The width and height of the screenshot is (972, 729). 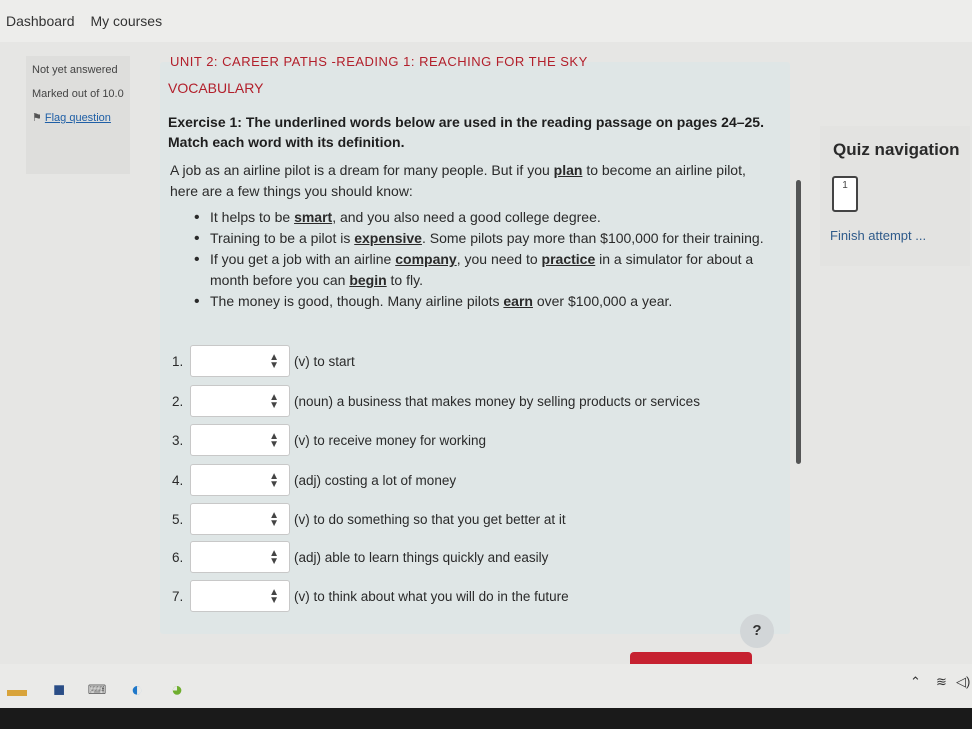 What do you see at coordinates (314, 480) in the screenshot?
I see `match-row-4: 4. ▲ ▼ (adj) costing a lot of money` at bounding box center [314, 480].